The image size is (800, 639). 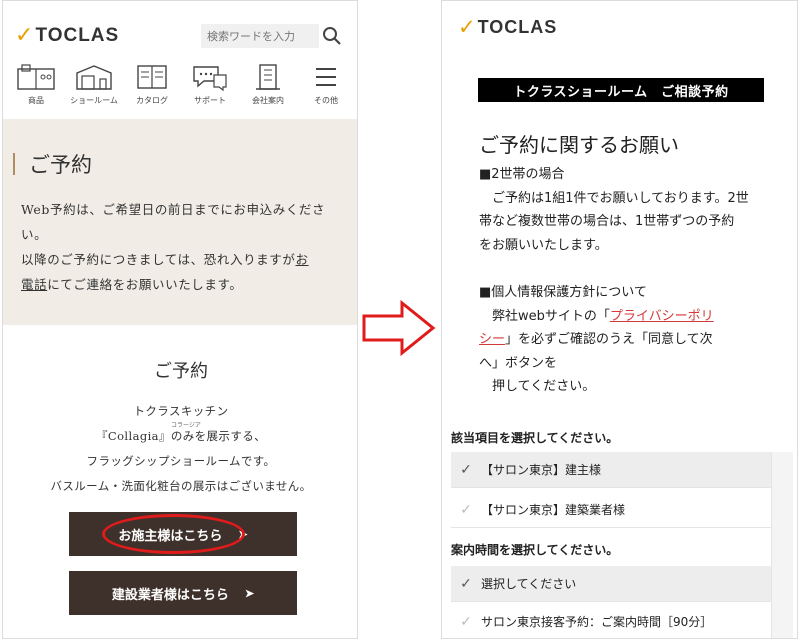 What do you see at coordinates (180, 60) in the screenshot?
I see `site-header: ✓ TOCLAS 商品` at bounding box center [180, 60].